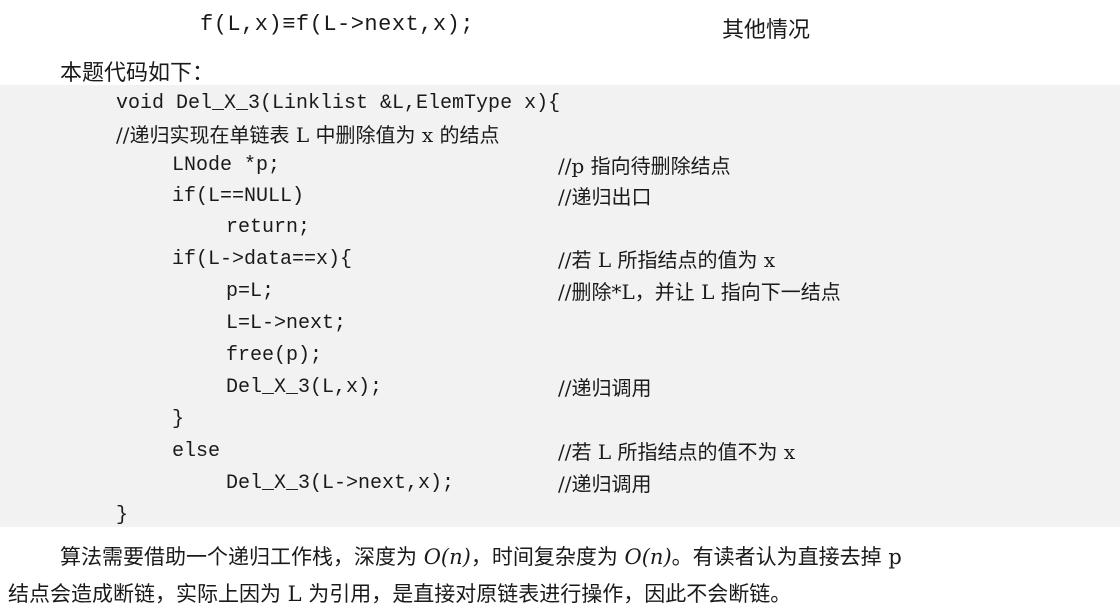  I want to click on code-line: else //若 L 所指结点的值不为 x, so click(560, 452).